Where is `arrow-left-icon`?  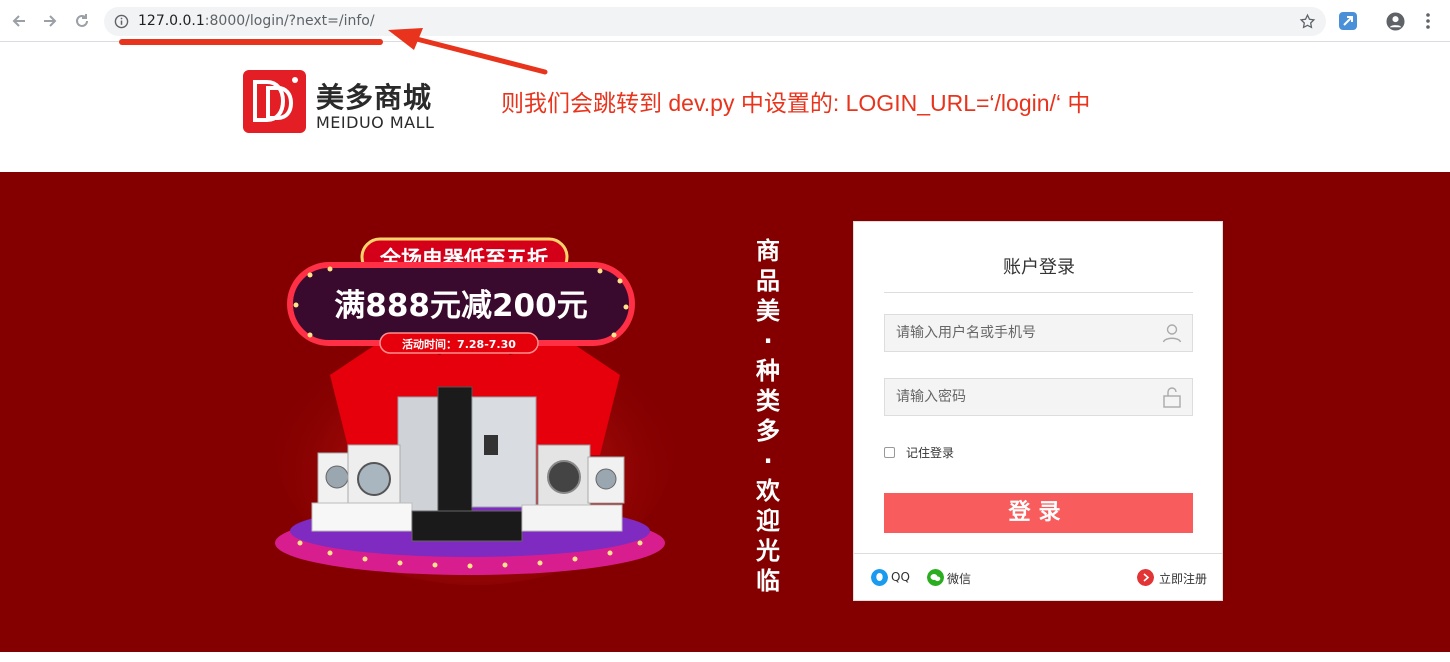 arrow-left-icon is located at coordinates (18, 21).